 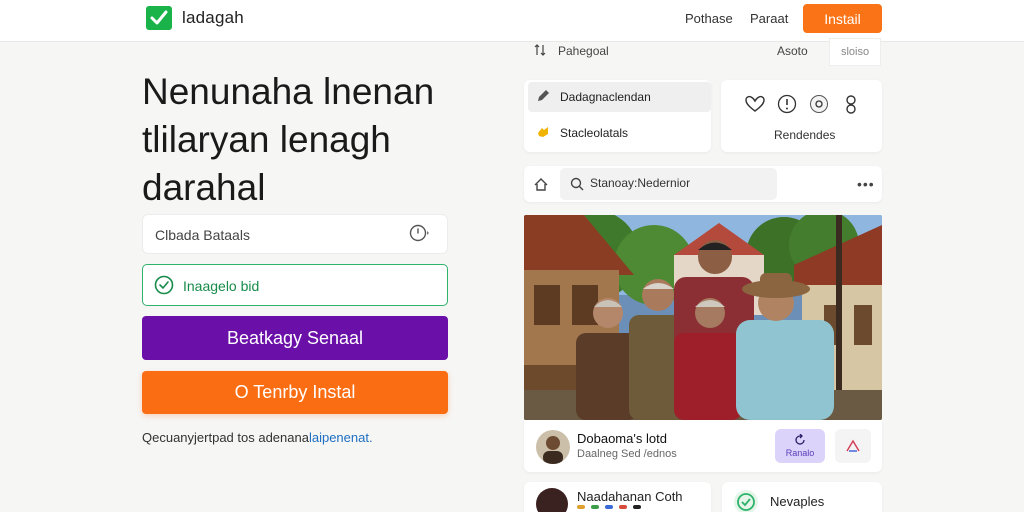 I want to click on user-icon, so click(x=851, y=104).